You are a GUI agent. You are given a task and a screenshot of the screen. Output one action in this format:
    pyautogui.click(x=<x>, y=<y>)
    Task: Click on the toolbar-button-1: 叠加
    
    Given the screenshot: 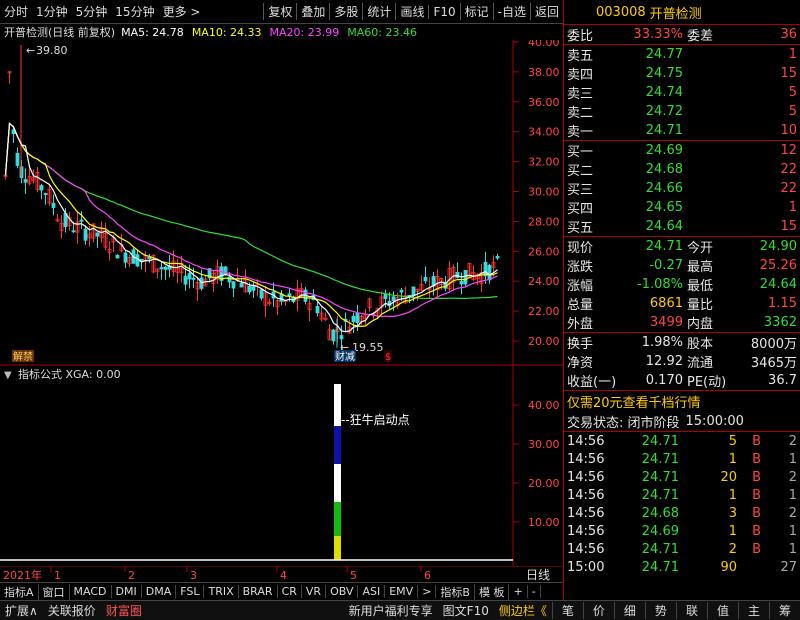 What is the action you would take?
    pyautogui.click(x=312, y=11)
    